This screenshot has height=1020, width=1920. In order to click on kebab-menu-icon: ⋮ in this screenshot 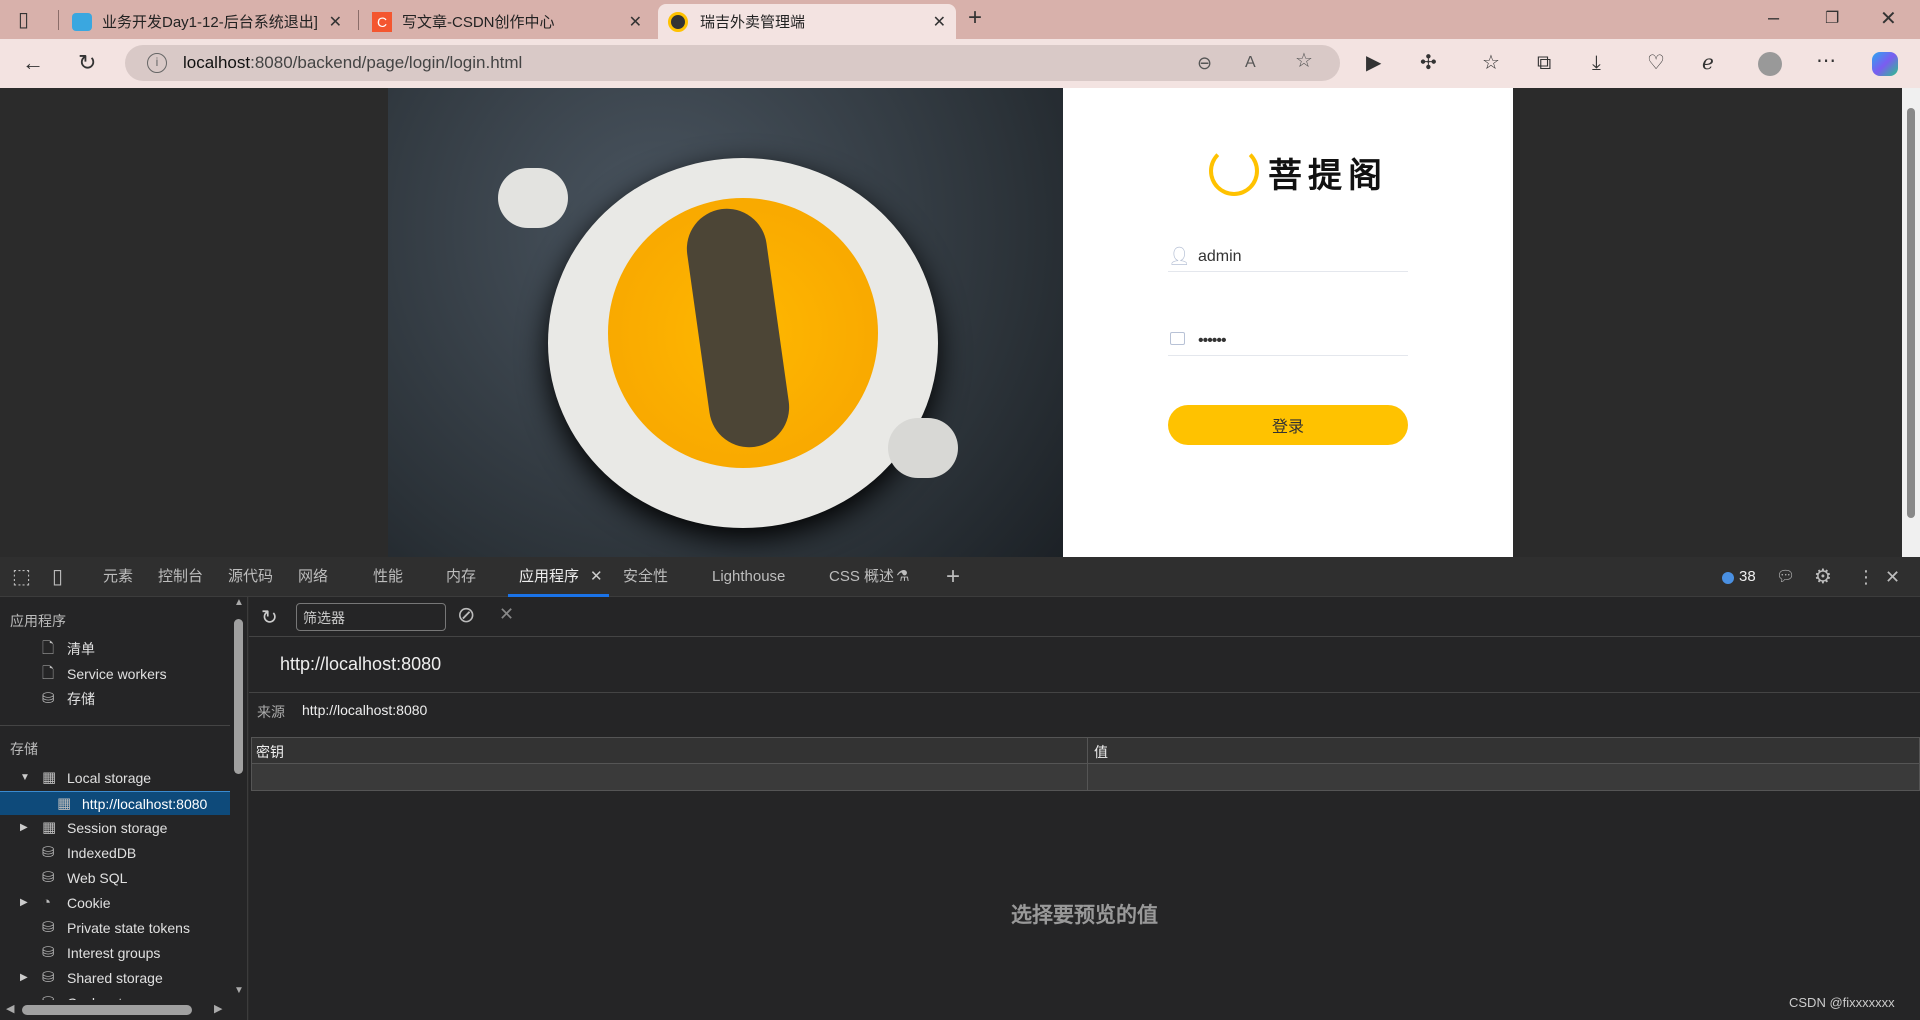, I will do `click(1866, 577)`.